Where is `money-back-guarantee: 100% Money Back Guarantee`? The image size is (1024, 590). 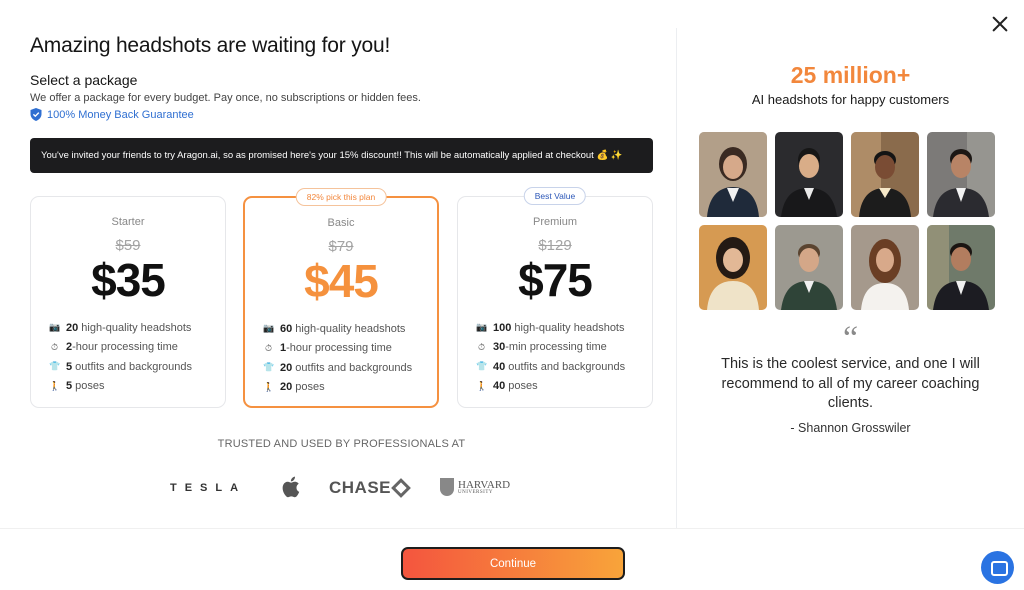
money-back-guarantee: 100% Money Back Guarantee is located at coordinates (112, 114).